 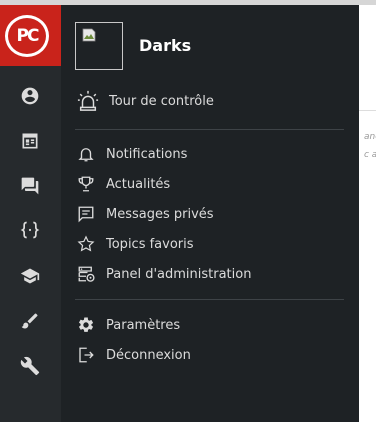 I want to click on star-icon, so click(x=86, y=243).